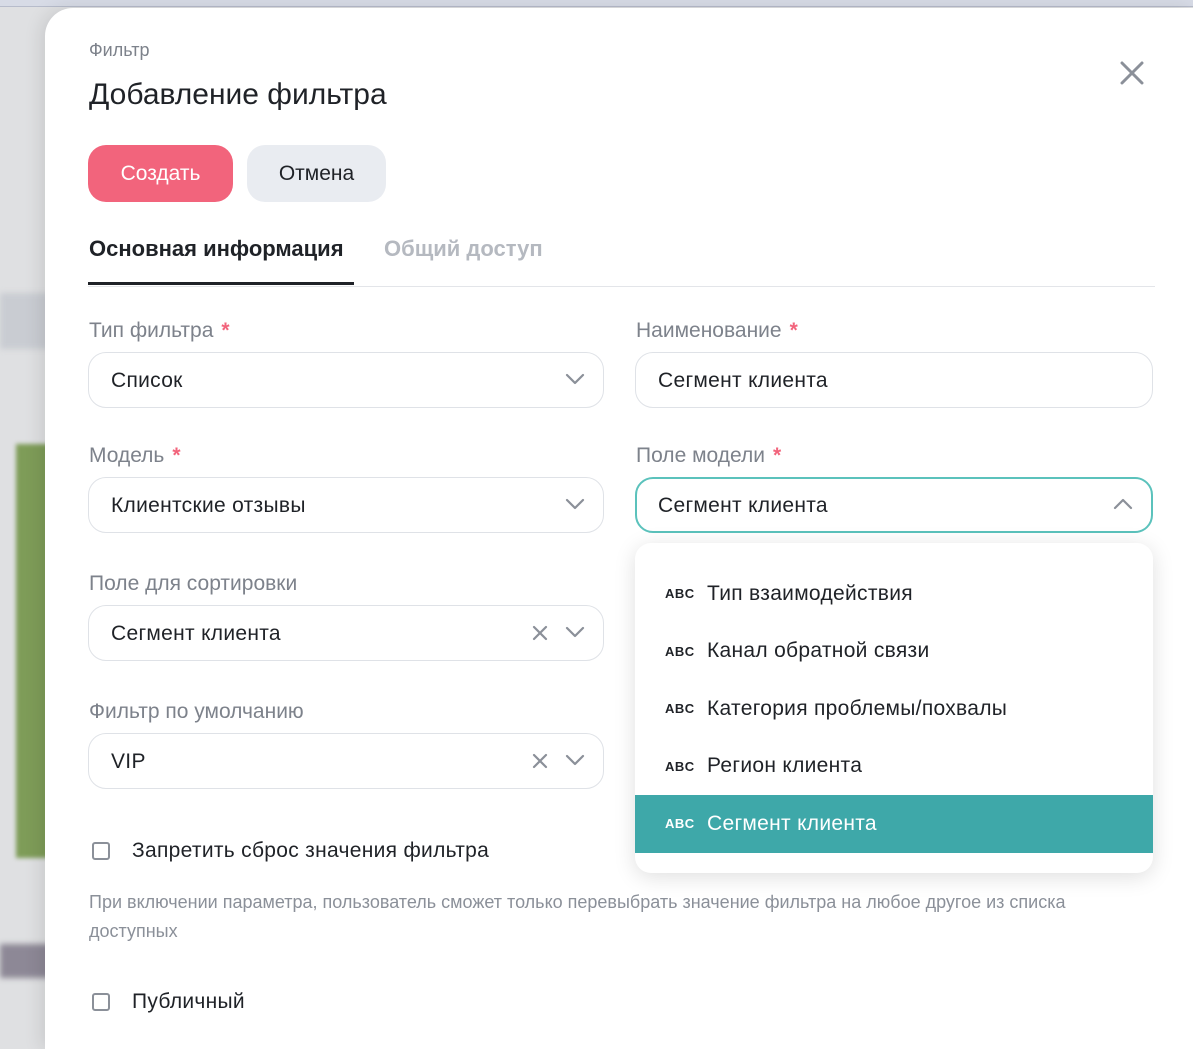 Image resolution: width=1193 pixels, height=1049 pixels. I want to click on default-filter-value: VIP, so click(128, 761).